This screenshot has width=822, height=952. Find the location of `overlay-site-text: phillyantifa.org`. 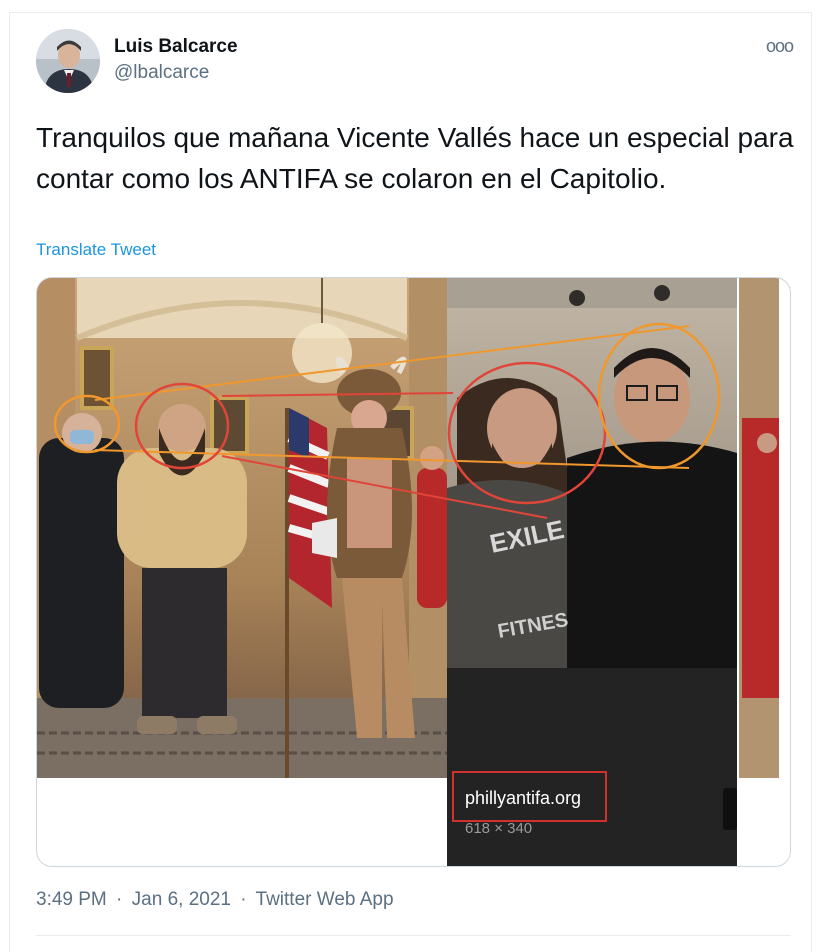

overlay-site-text: phillyantifa.org is located at coordinates (523, 798).